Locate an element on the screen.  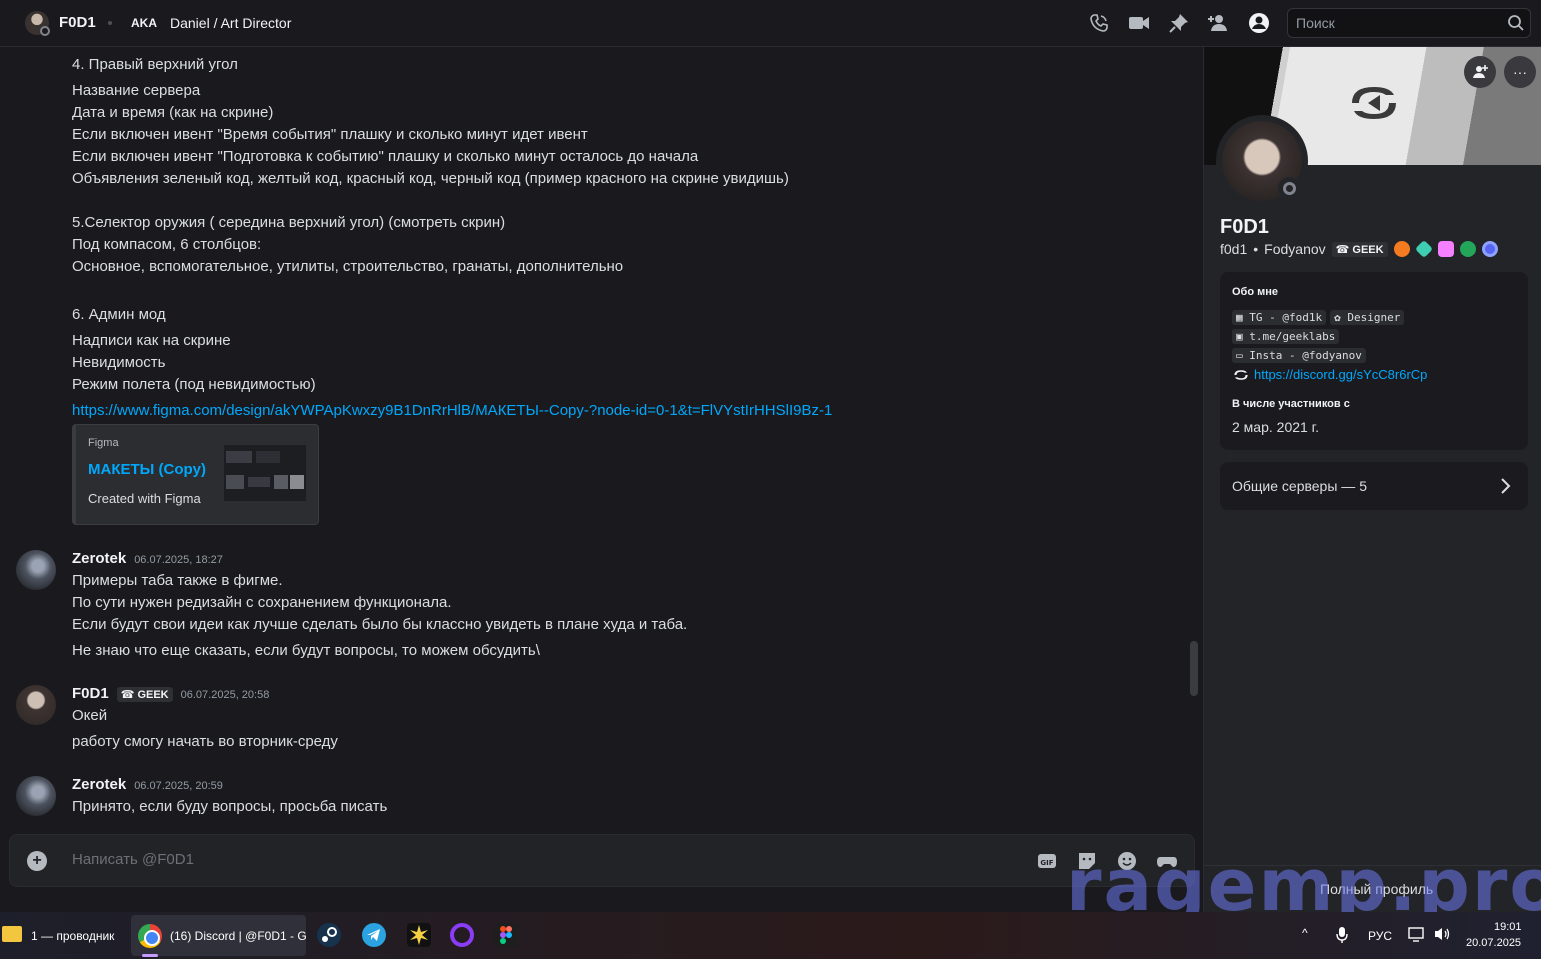
pin-icon is located at coordinates (1179, 23).